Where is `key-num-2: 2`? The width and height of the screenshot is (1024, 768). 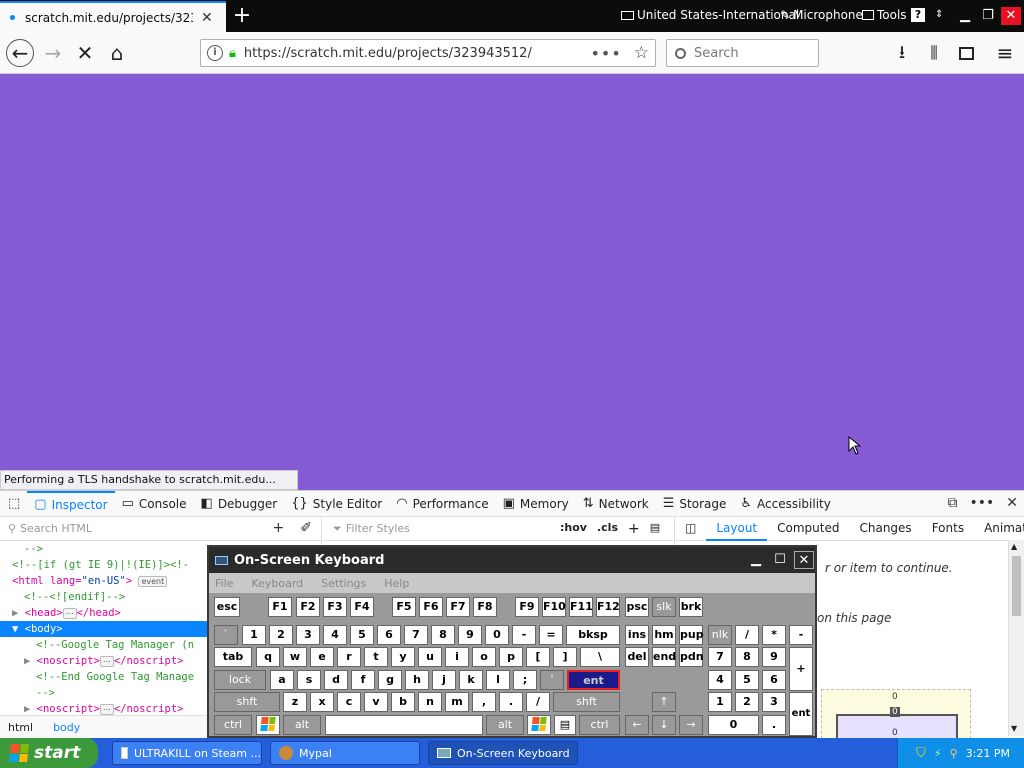 key-num-2: 2 is located at coordinates (747, 702).